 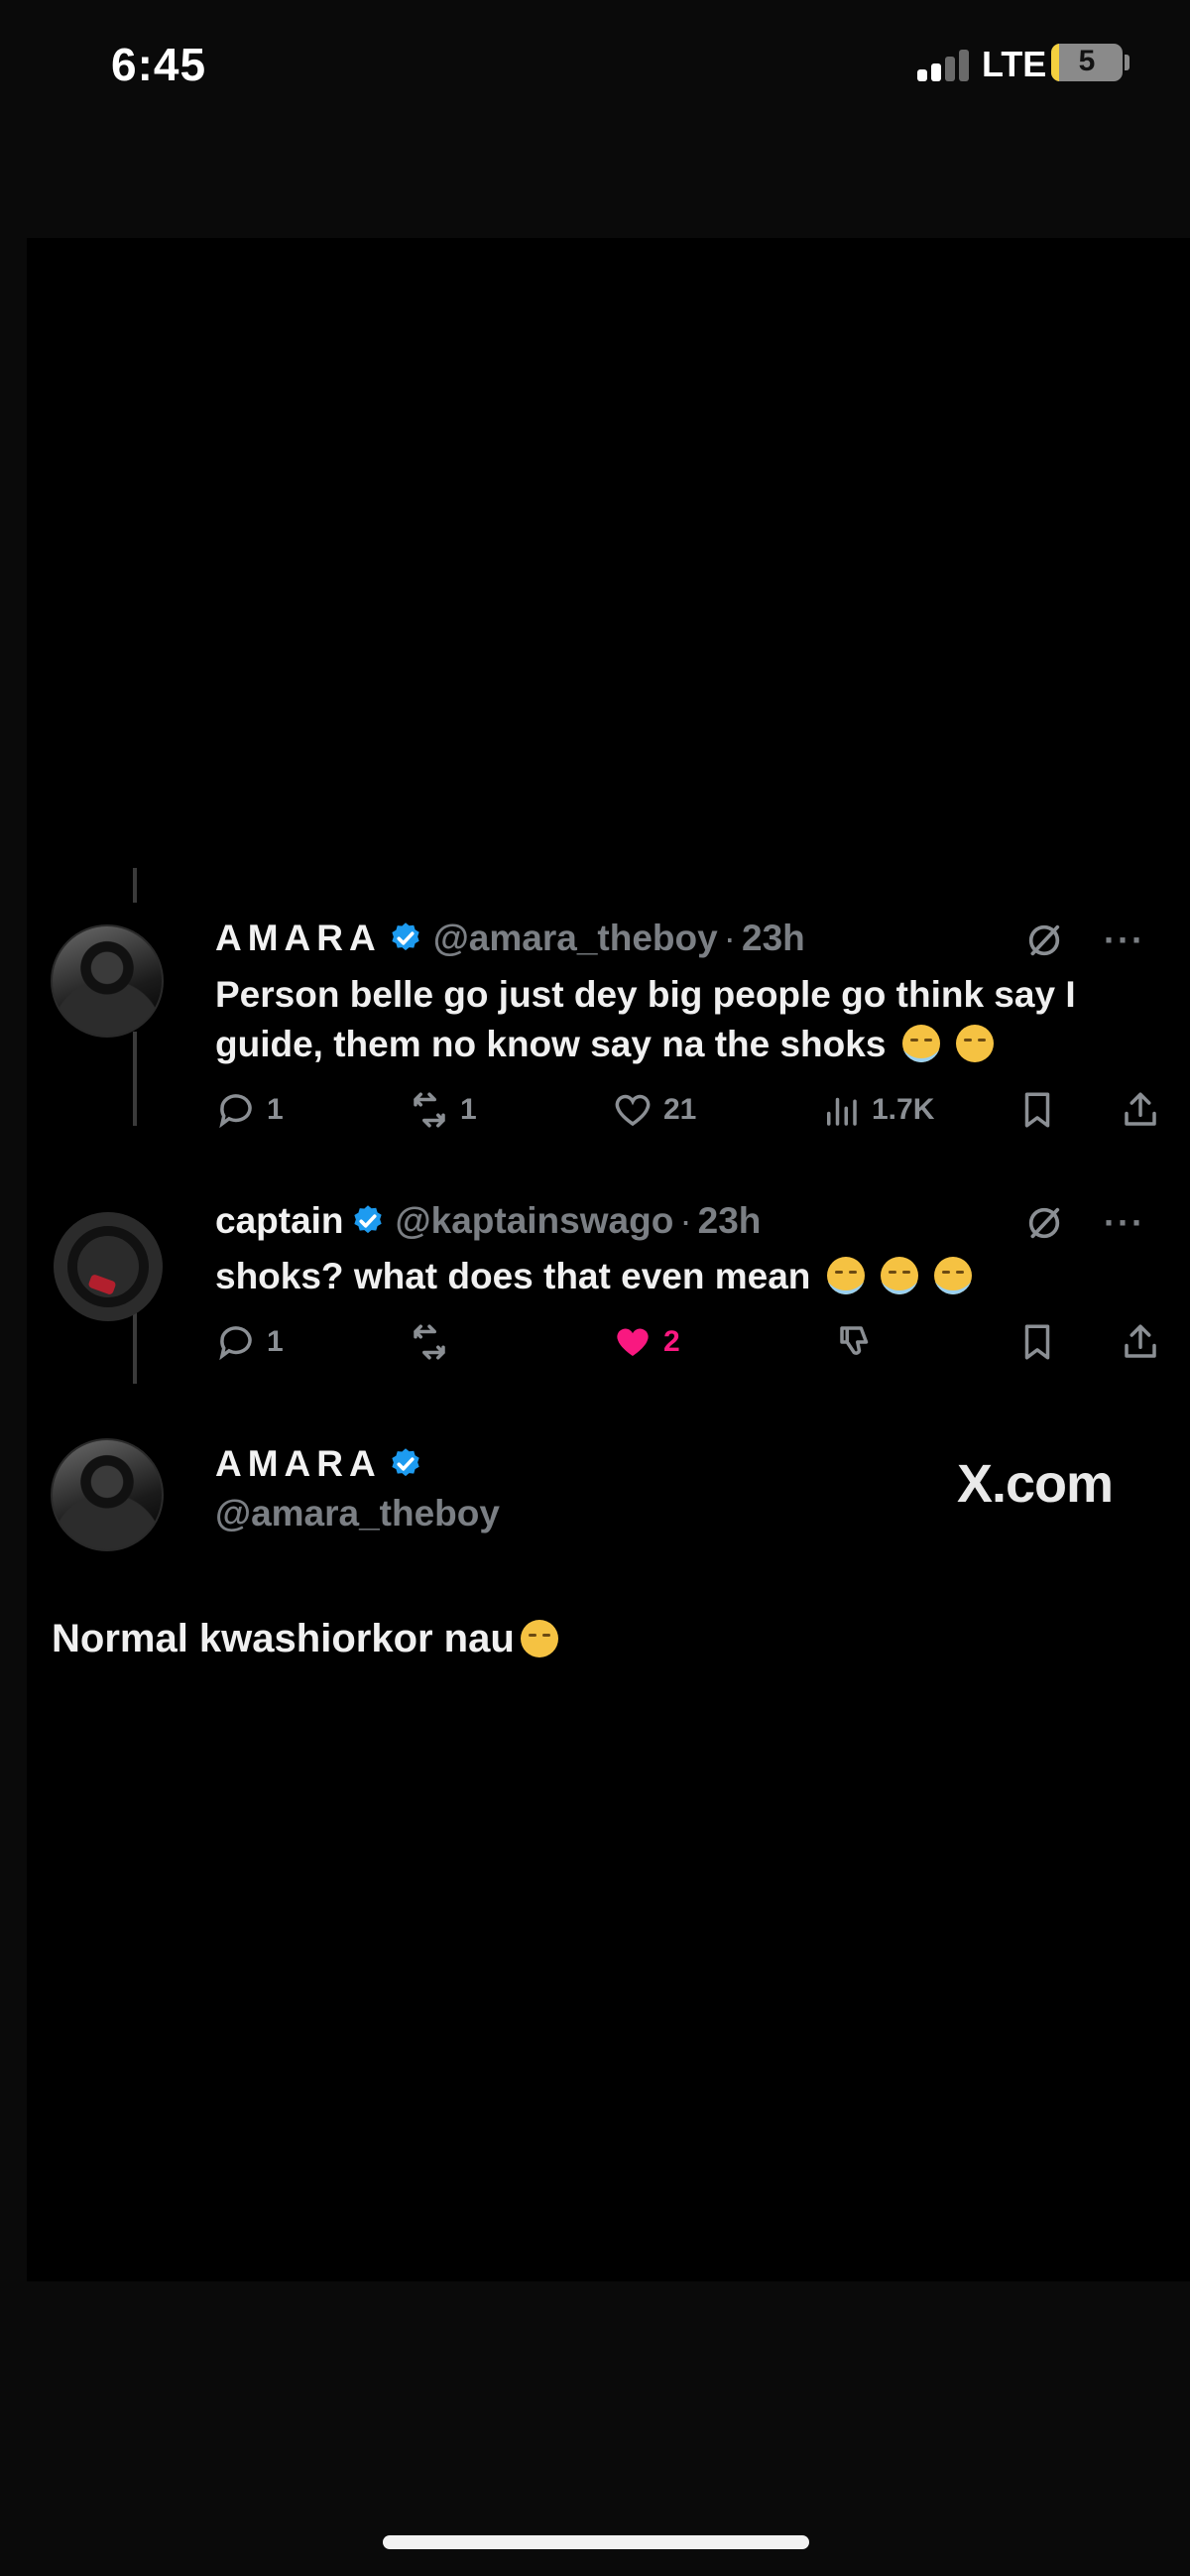 What do you see at coordinates (633, 1342) in the screenshot?
I see `heart-filled-icon` at bounding box center [633, 1342].